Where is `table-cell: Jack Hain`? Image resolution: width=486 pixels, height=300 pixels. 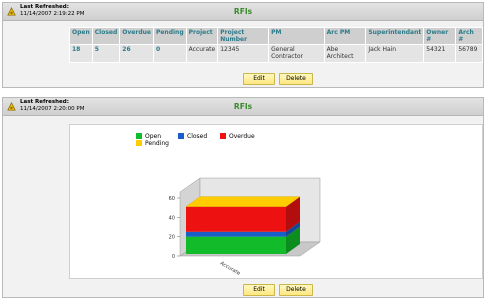 table-cell: Jack Hain is located at coordinates (395, 53).